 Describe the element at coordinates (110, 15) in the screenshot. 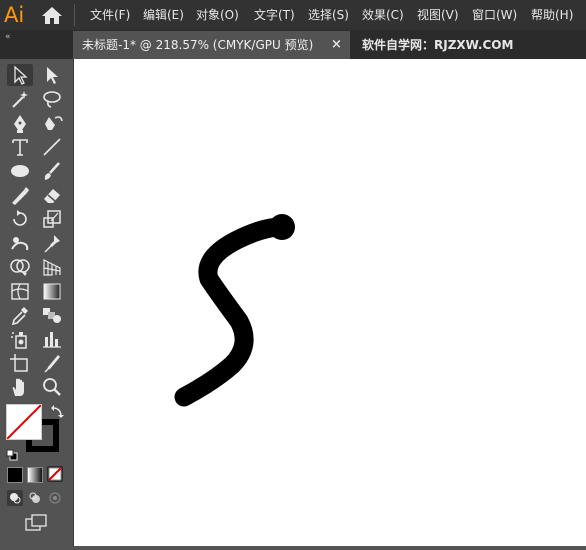

I see `menu-file: 文件(F)` at that location.